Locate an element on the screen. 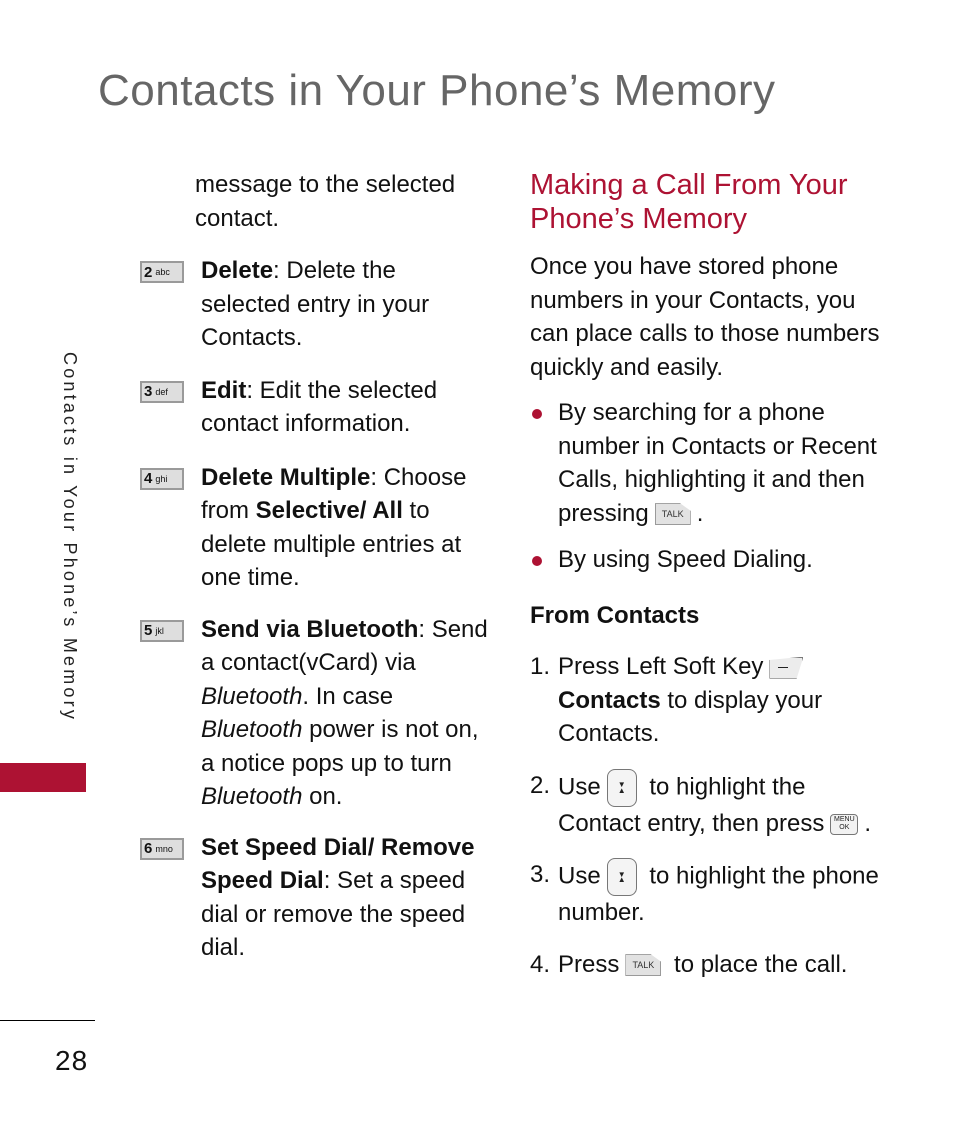 This screenshot has height=1145, width=954. step: 4. Press TALK to place the call. is located at coordinates (689, 964).